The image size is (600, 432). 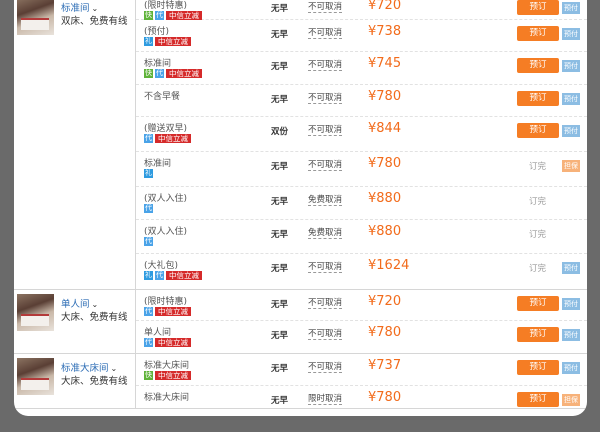 I want to click on rate-row: 单人间代中信立减 无早 不可取消 ¥780 预订 预付, so click(x=361, y=337).